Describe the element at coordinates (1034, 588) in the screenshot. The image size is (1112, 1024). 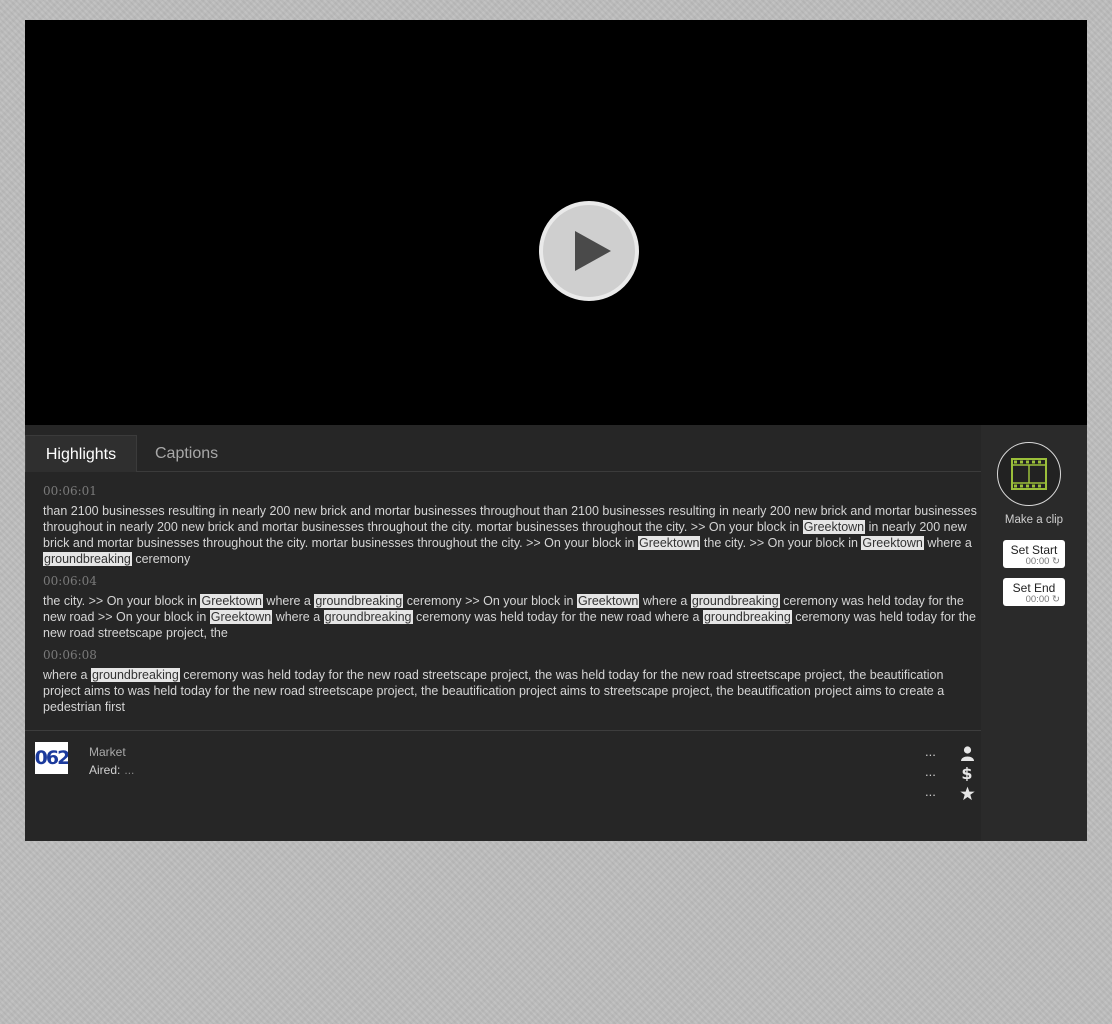
I see `set-end-label: Set End` at that location.